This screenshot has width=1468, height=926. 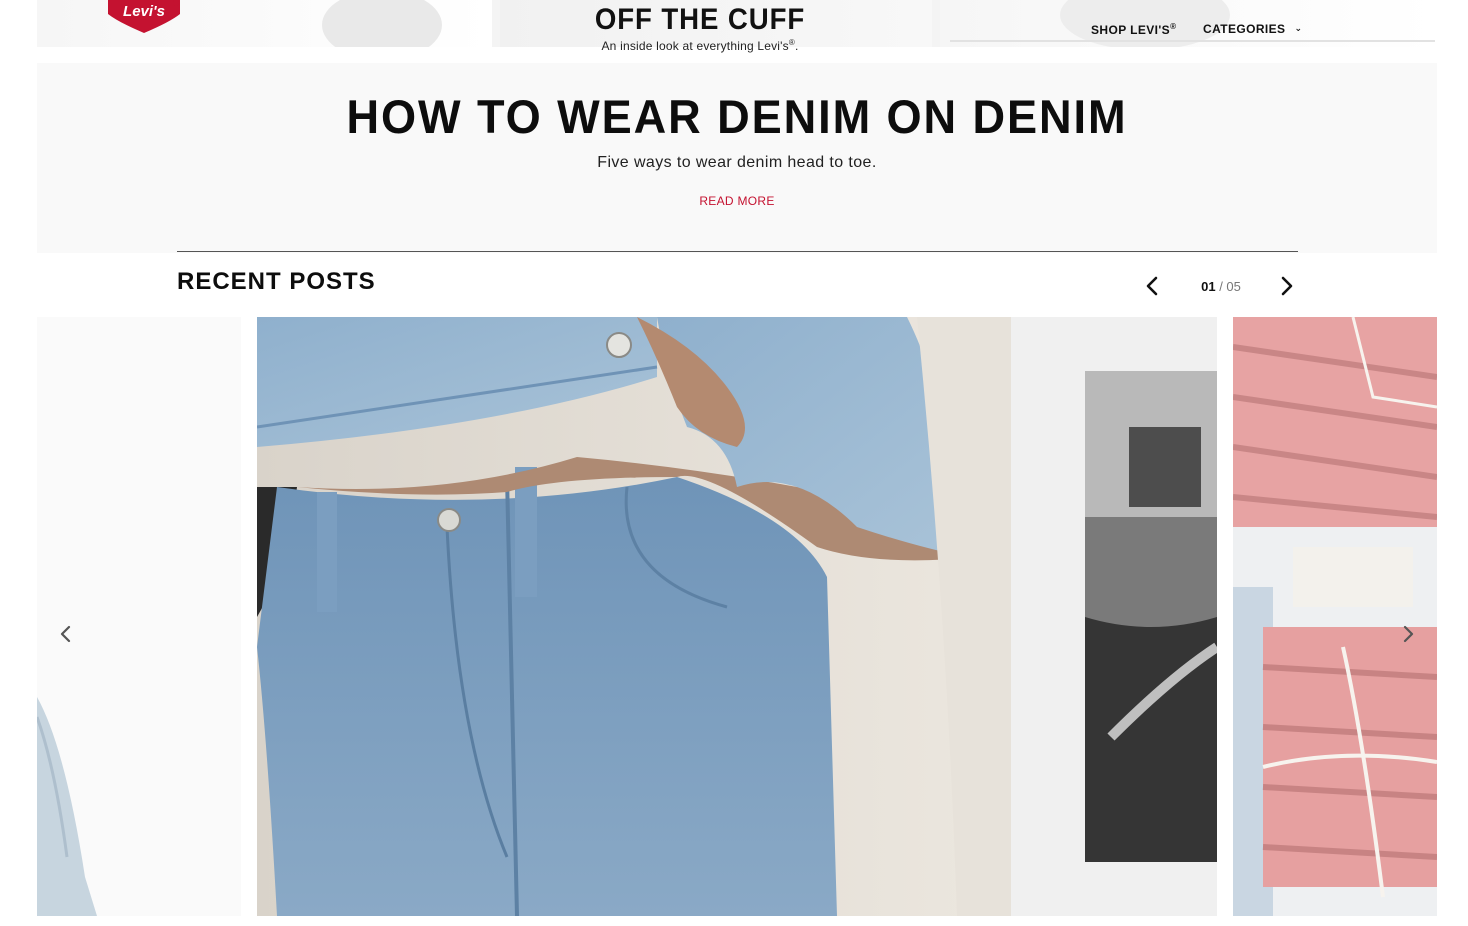 I want to click on read-more-link: READ MORE, so click(x=737, y=201).